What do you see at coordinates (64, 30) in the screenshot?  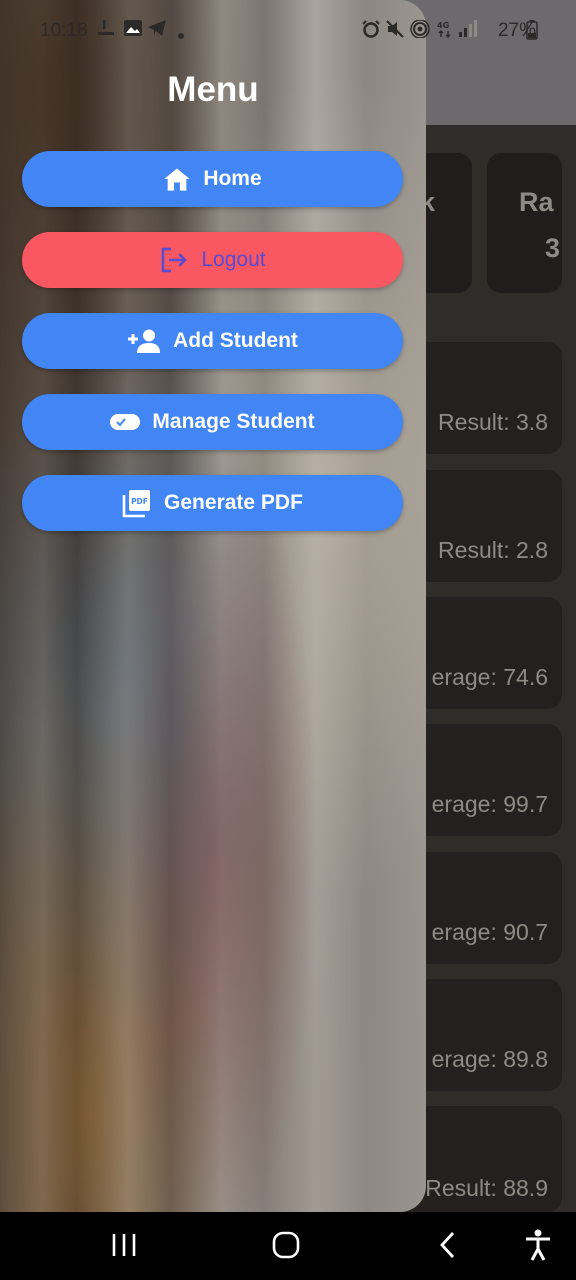 I see `status-time: 10:18` at bounding box center [64, 30].